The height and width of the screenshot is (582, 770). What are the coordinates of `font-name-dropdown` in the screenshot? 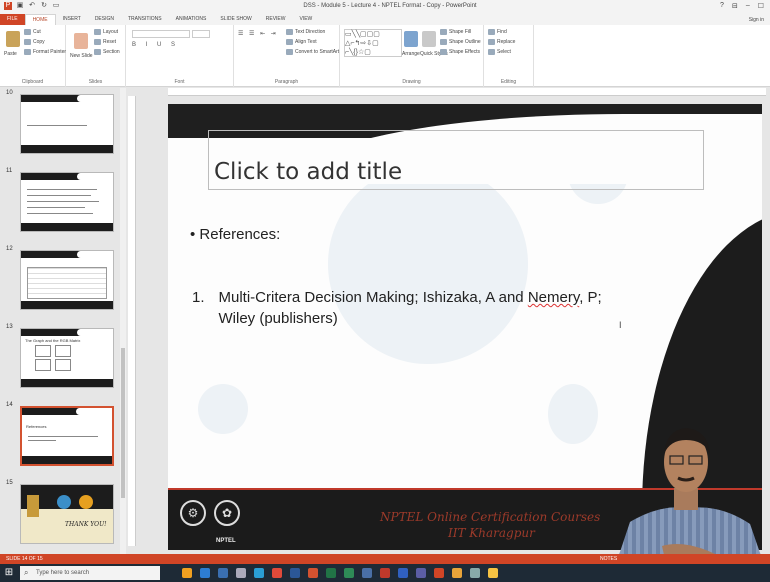 It's located at (161, 34).